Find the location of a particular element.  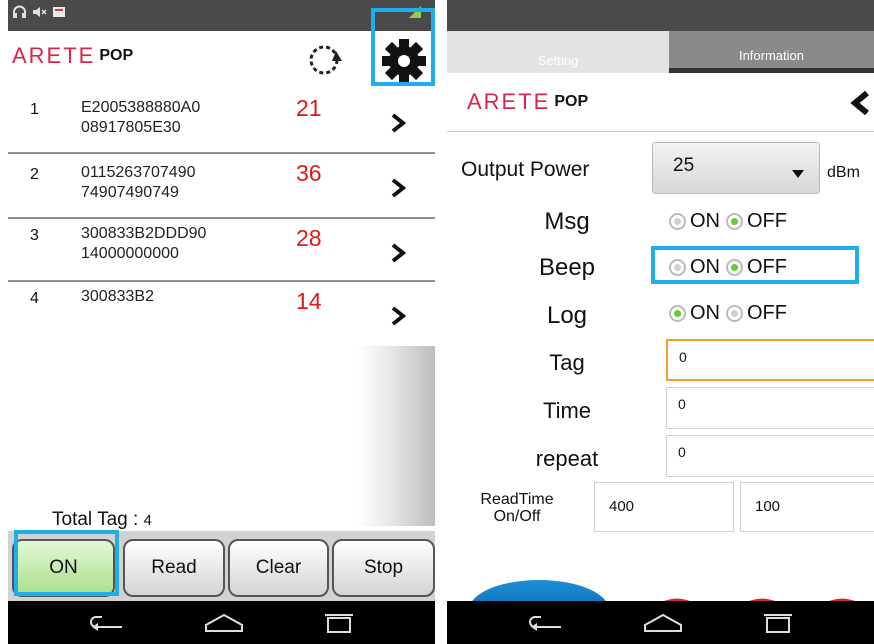

beep-on-radio is located at coordinates (677, 268).